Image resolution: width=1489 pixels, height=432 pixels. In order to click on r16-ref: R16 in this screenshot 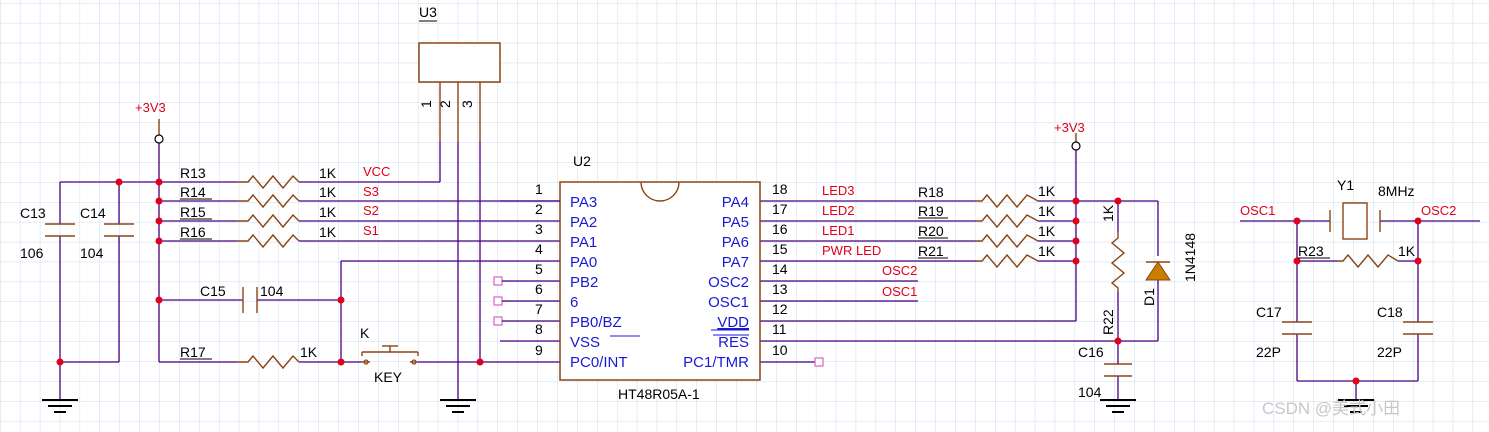, I will do `click(193, 232)`.